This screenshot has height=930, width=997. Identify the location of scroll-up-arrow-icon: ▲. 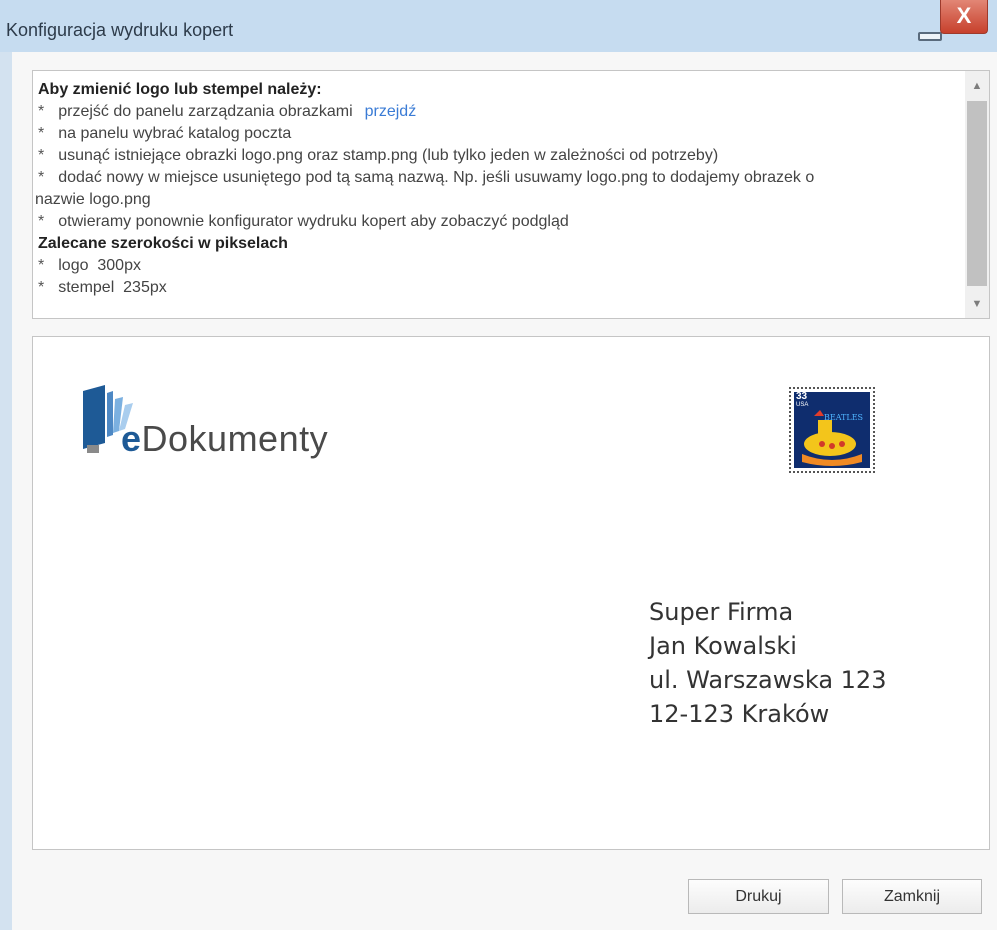
(977, 85).